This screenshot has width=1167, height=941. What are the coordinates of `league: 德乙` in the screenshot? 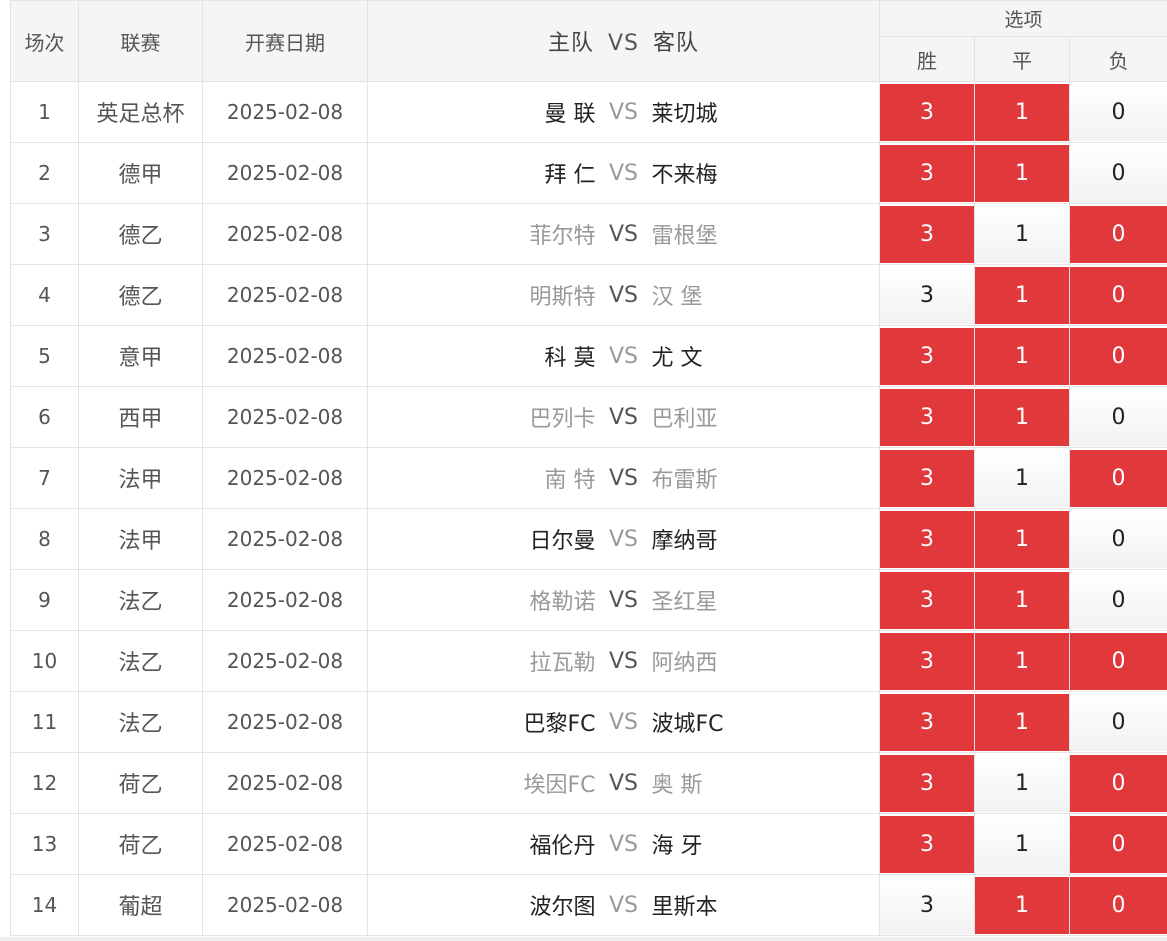 It's located at (140, 234).